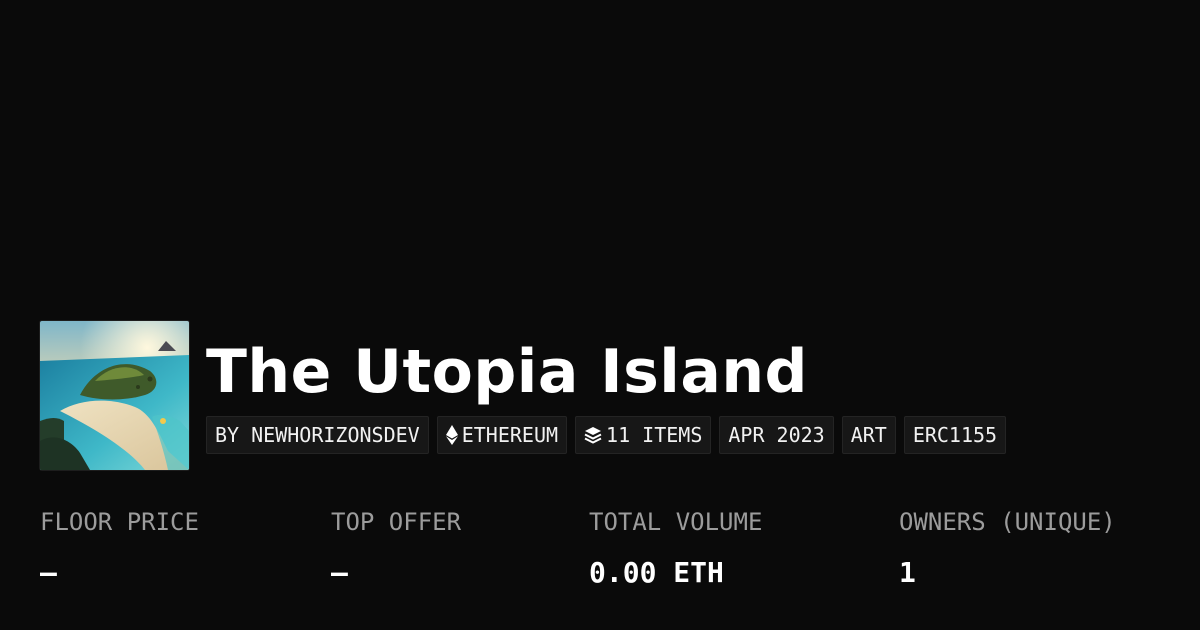 The image size is (1200, 630). What do you see at coordinates (675, 548) in the screenshot?
I see `total-volume-stat: TOTAL VOLUME 0.00 ETH` at bounding box center [675, 548].